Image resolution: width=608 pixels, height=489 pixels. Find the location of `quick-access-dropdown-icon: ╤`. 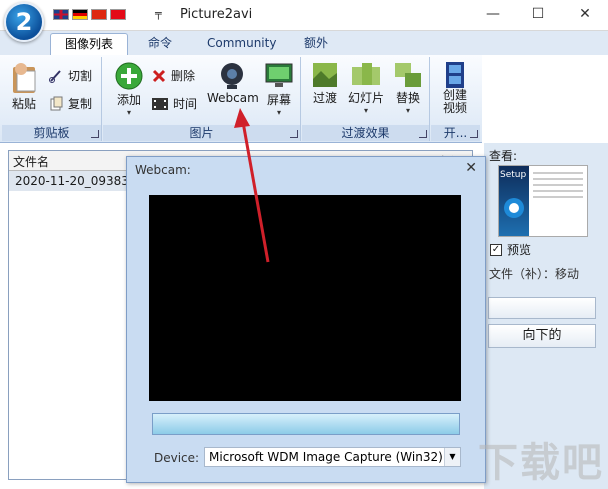

quick-access-dropdown-icon: ╤ is located at coordinates (158, 13).